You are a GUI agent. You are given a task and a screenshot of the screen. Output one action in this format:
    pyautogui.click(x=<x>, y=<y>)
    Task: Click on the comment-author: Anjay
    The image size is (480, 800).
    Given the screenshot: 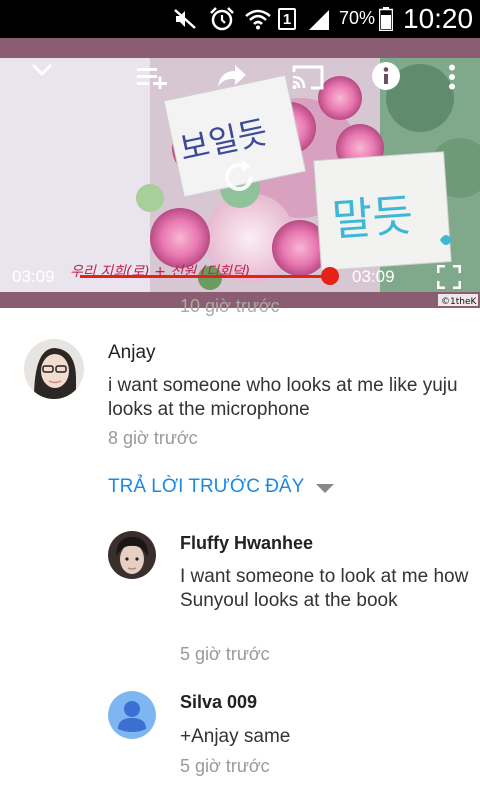 What is the action you would take?
    pyautogui.click(x=132, y=353)
    